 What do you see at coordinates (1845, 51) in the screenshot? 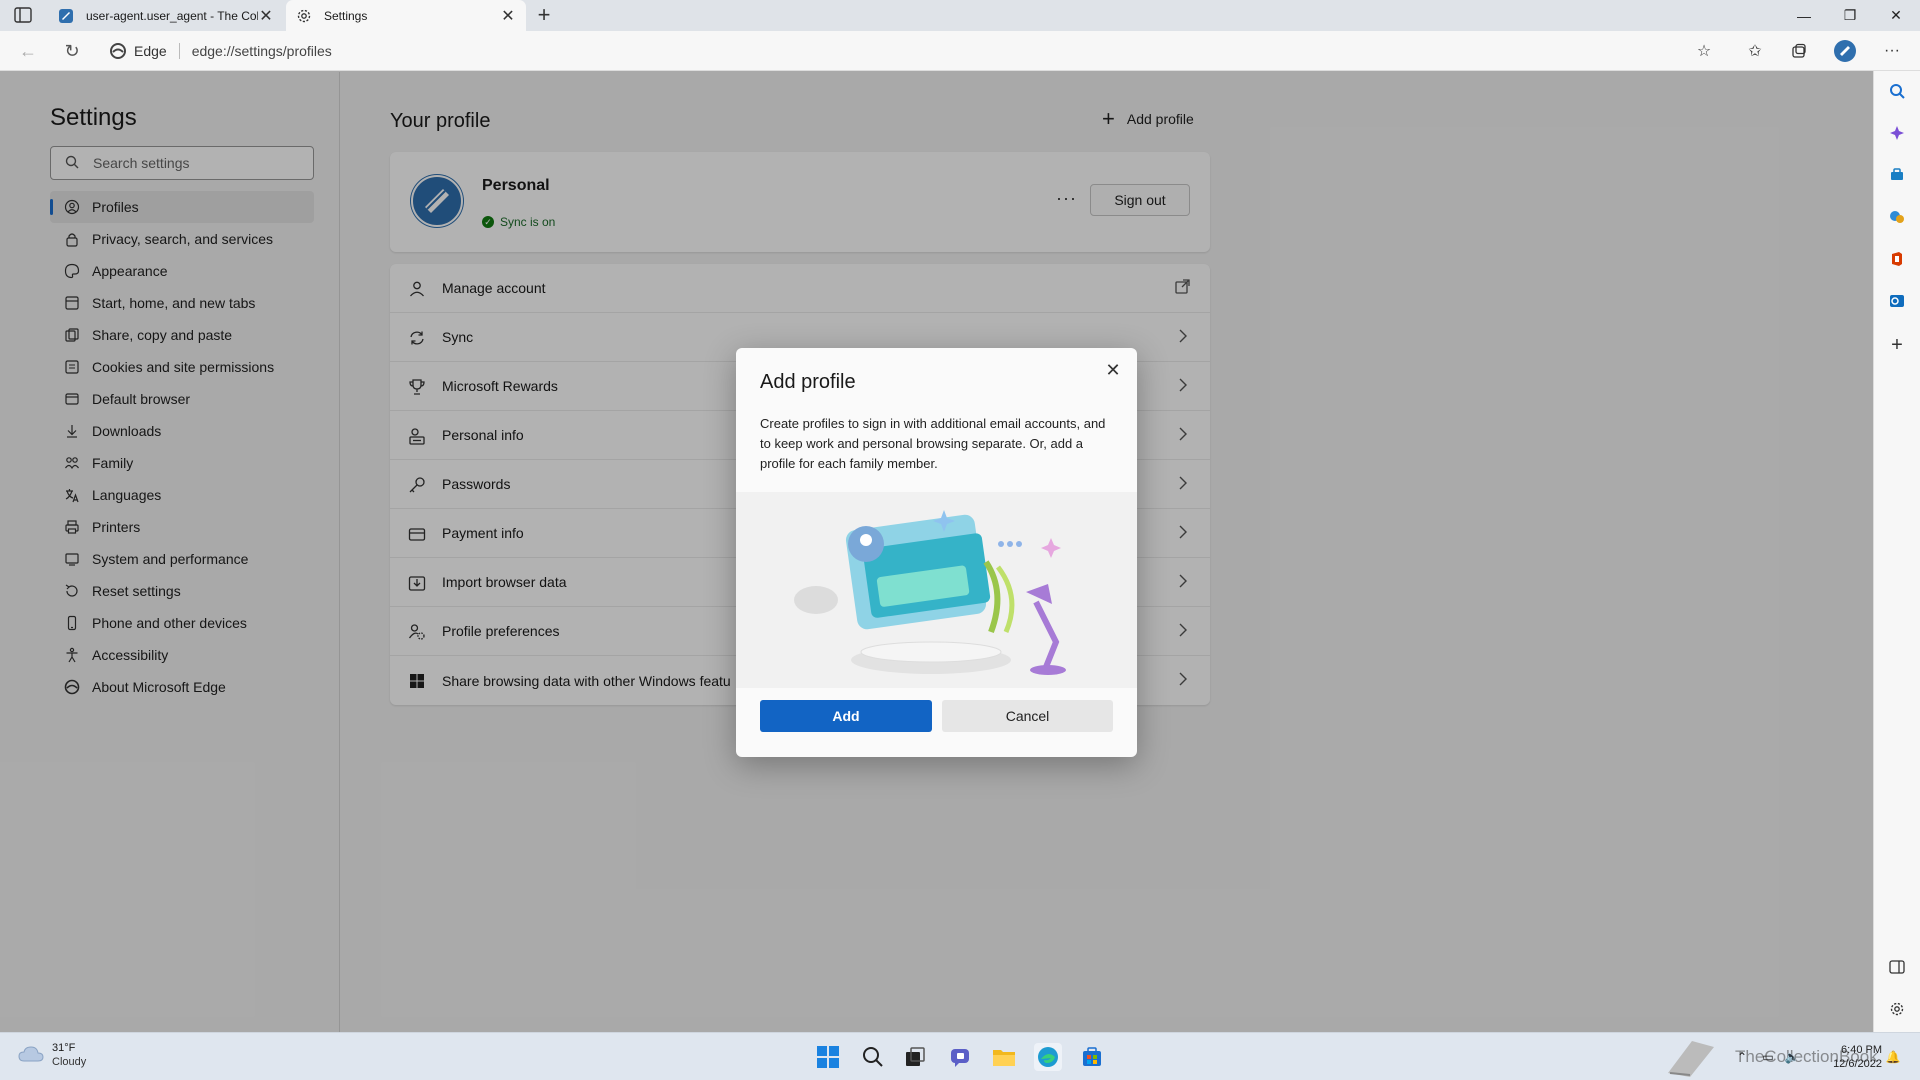
I see `profile-avatar-icon` at bounding box center [1845, 51].